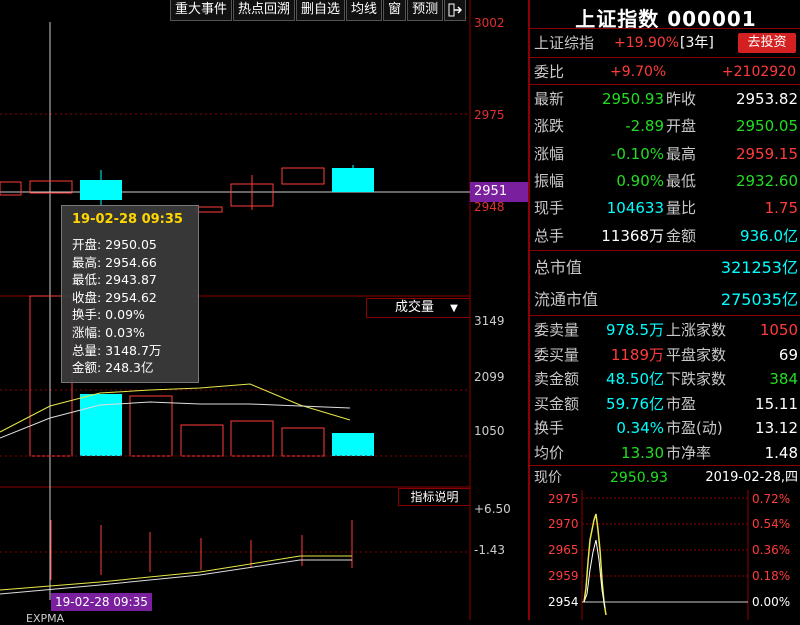 The height and width of the screenshot is (625, 800). What do you see at coordinates (771, 576) in the screenshot?
I see `mini-right-tick-4: 0.18%` at bounding box center [771, 576].